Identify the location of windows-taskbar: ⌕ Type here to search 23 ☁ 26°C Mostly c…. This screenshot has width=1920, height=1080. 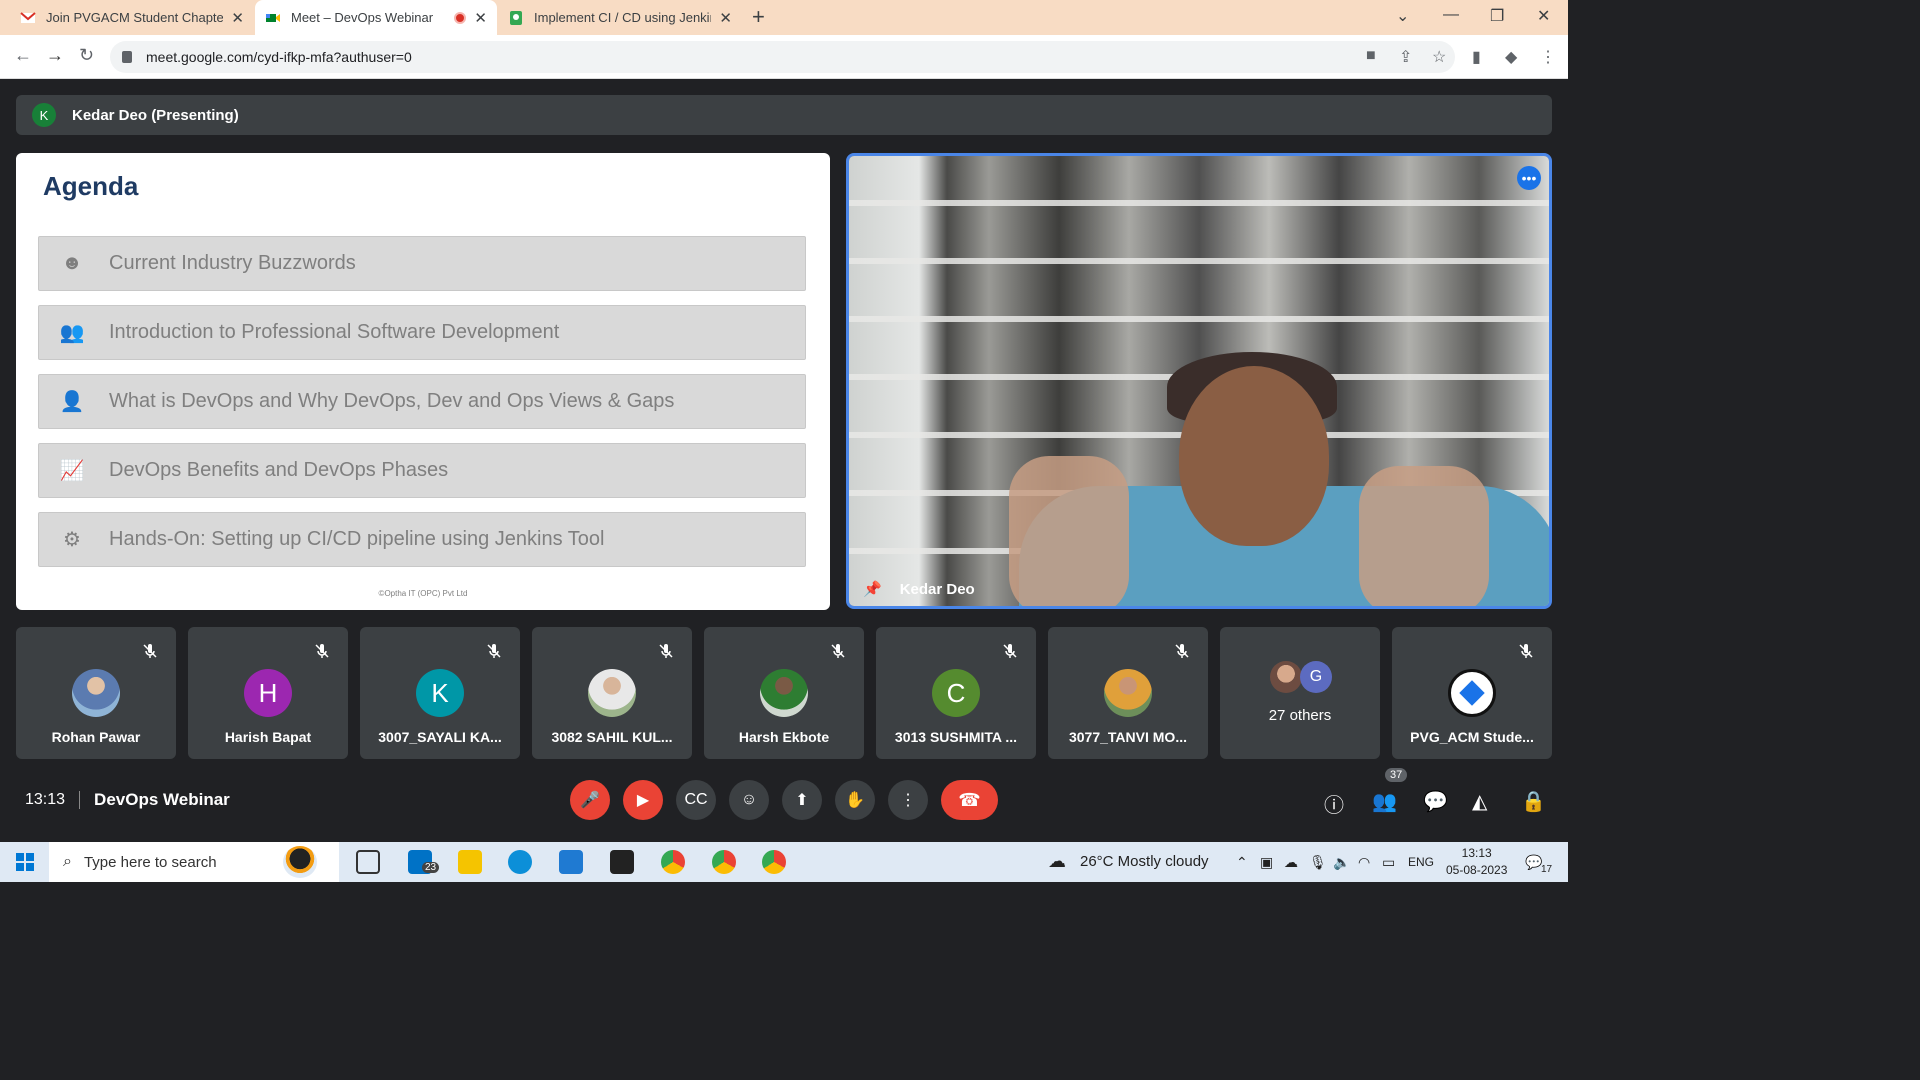
(784, 862).